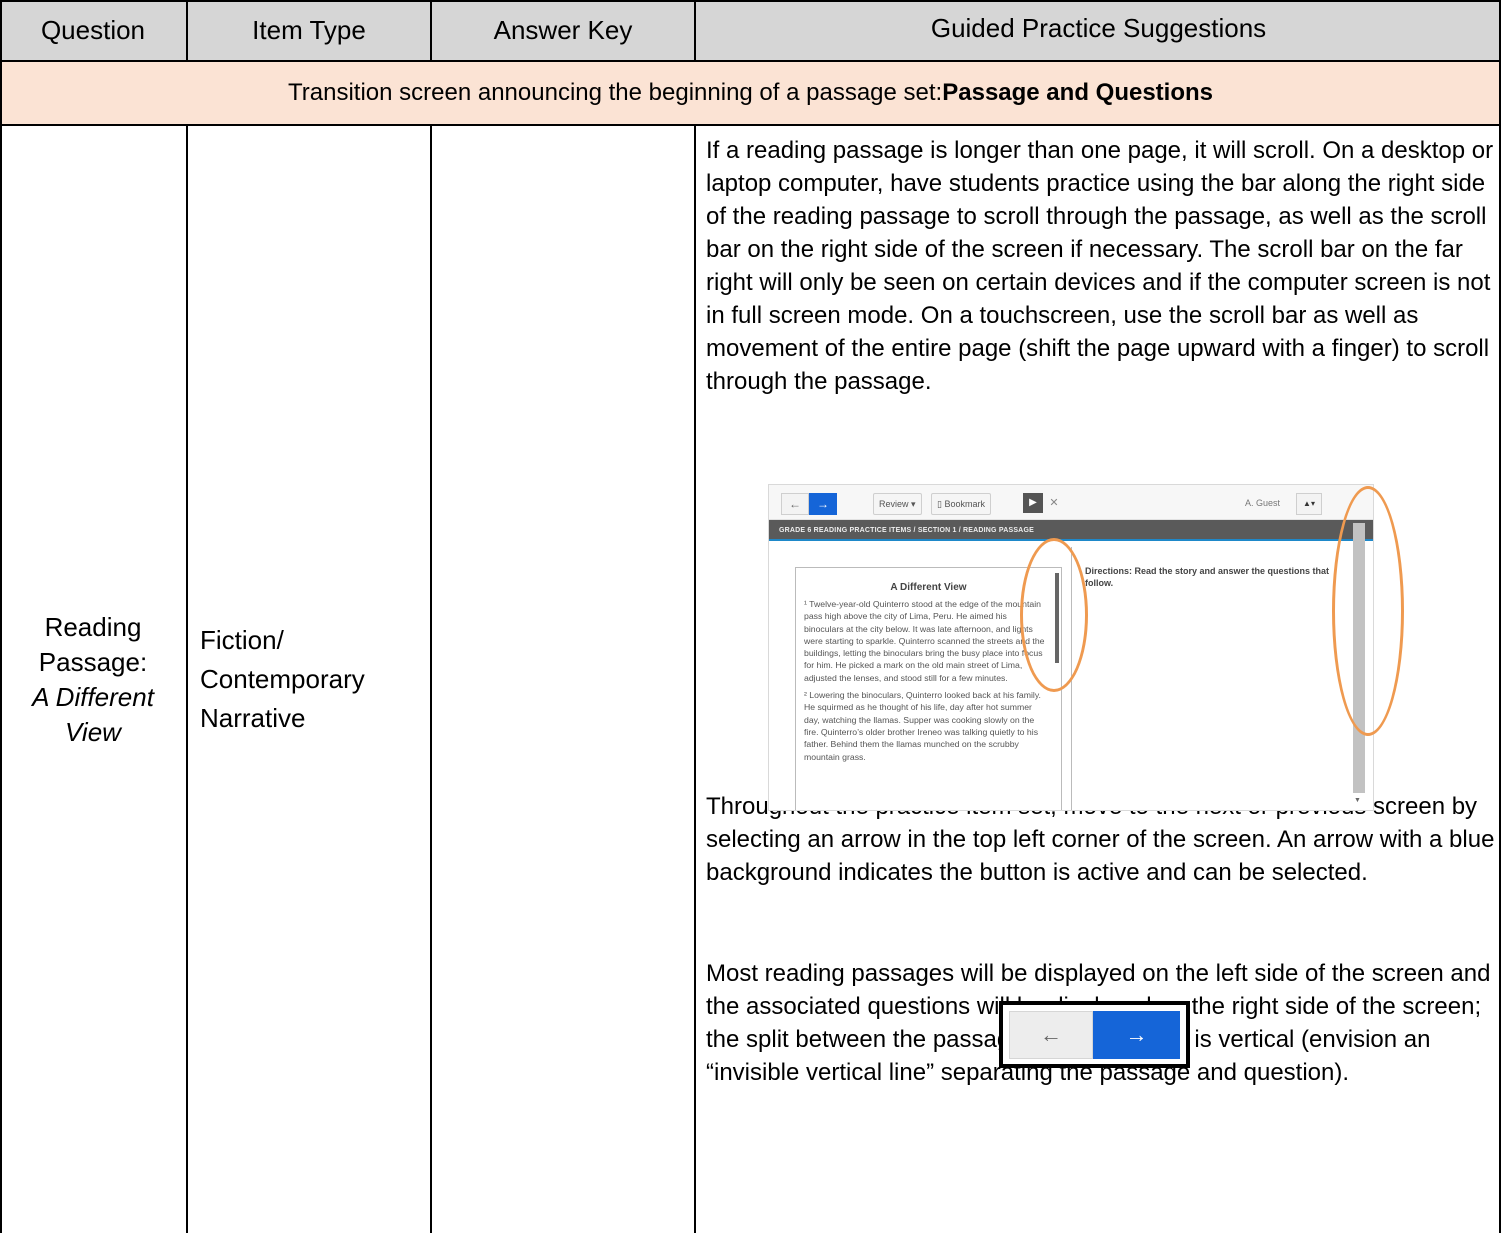 This screenshot has width=1501, height=1233. I want to click on passage-title-line: View, so click(93, 731).